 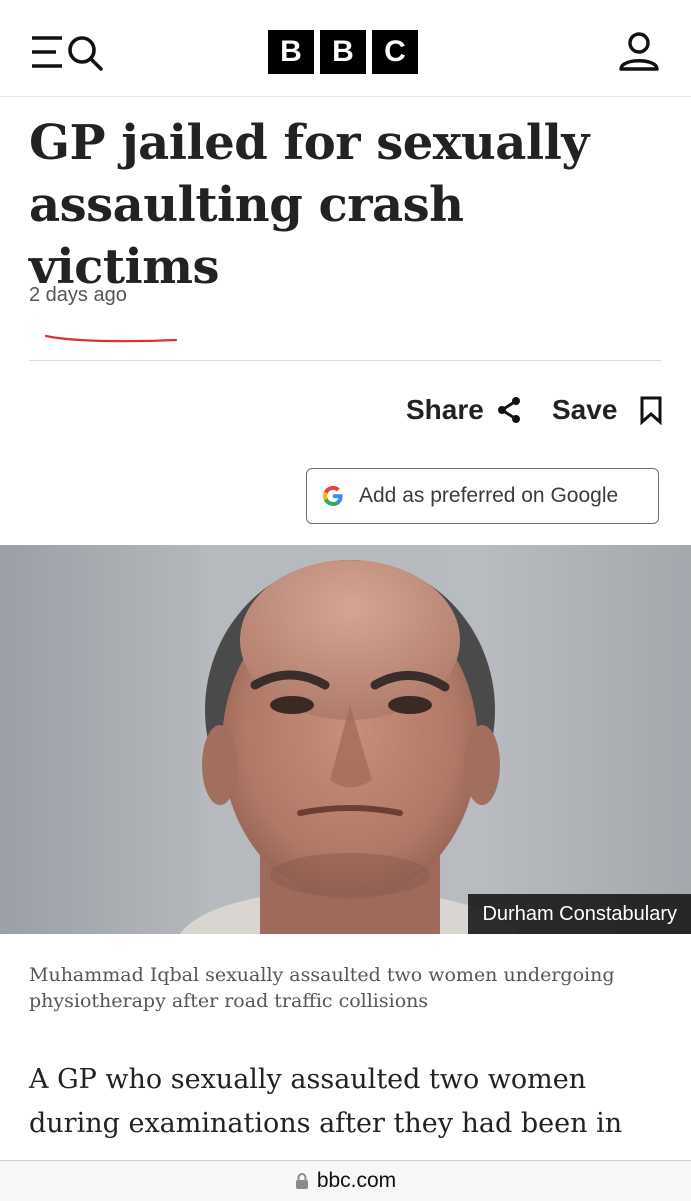 I want to click on menu-icon, so click(x=47, y=52).